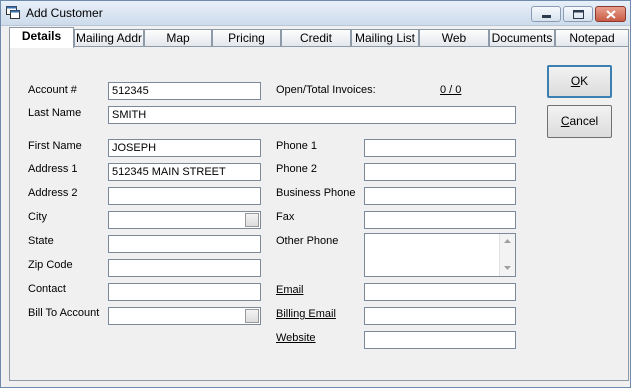 The height and width of the screenshot is (388, 631). I want to click on fax-label: Fax, so click(285, 217).